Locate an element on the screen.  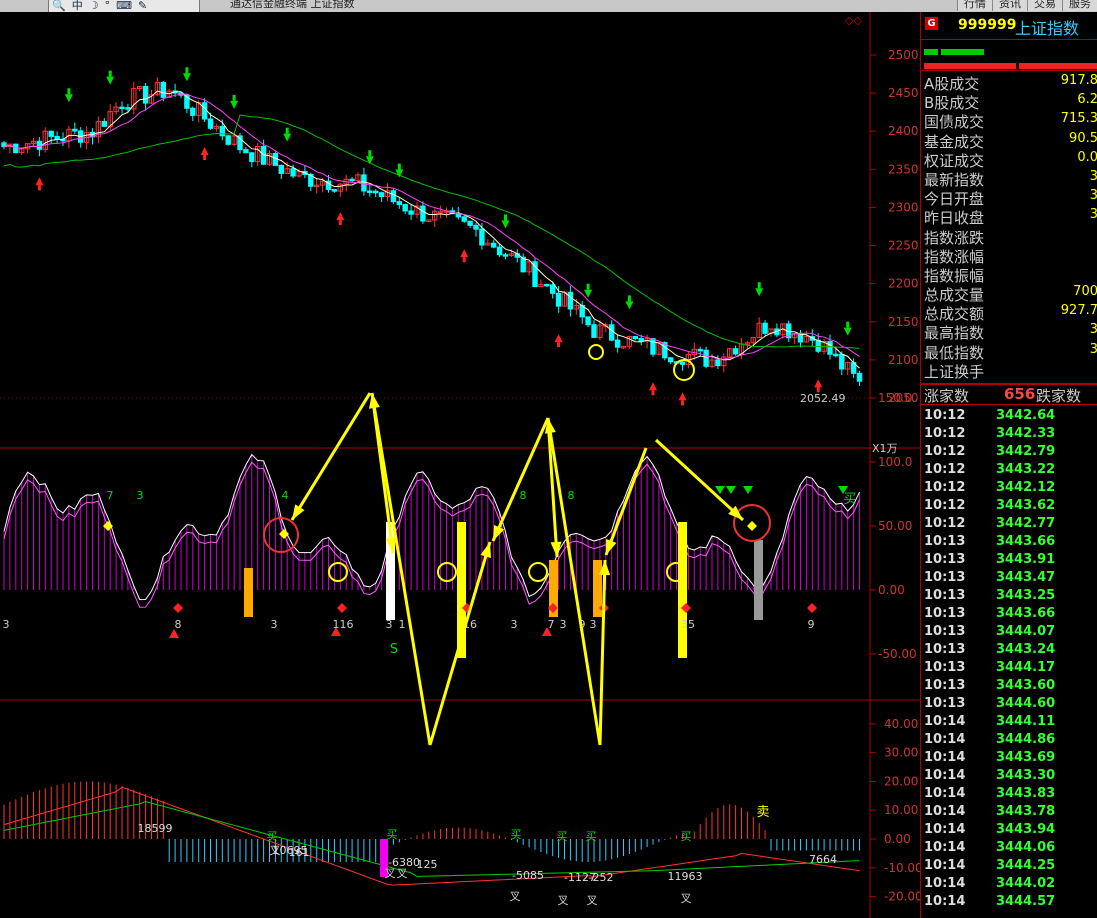
annotation-arrowhead is located at coordinates (499, 533).